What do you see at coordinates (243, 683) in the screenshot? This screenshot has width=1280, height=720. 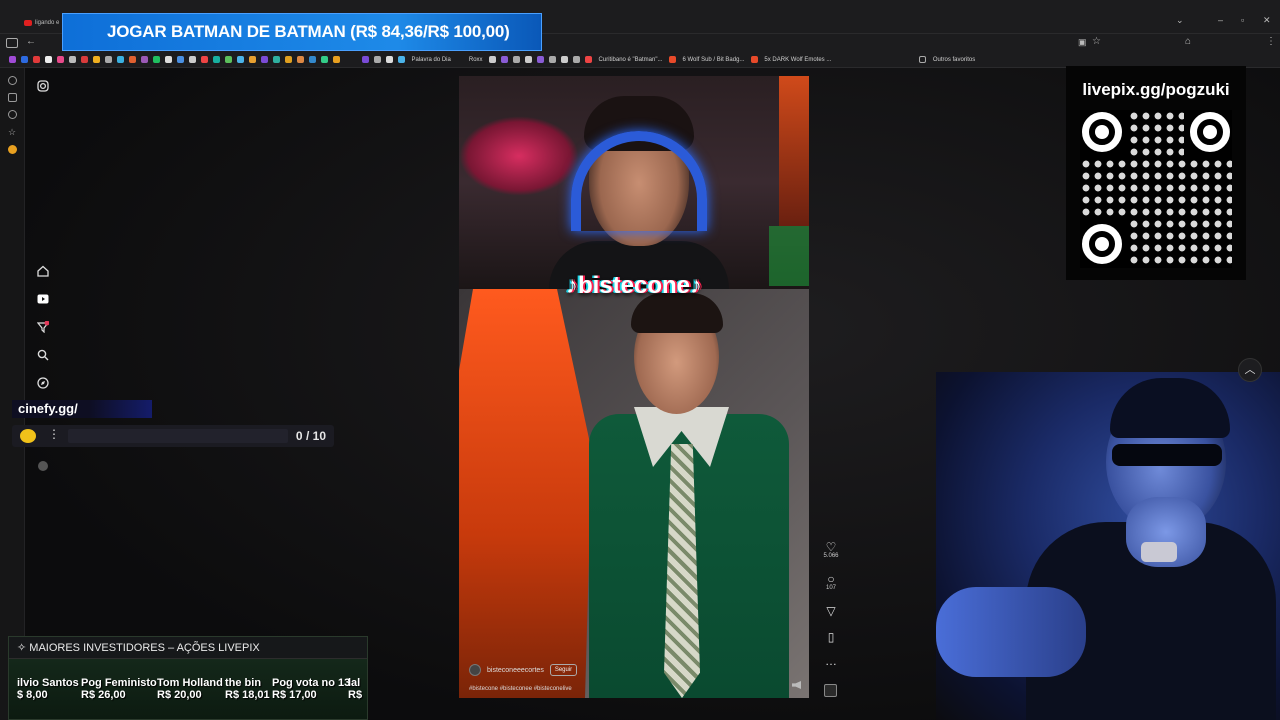 I see `investor-name: the bin` at bounding box center [243, 683].